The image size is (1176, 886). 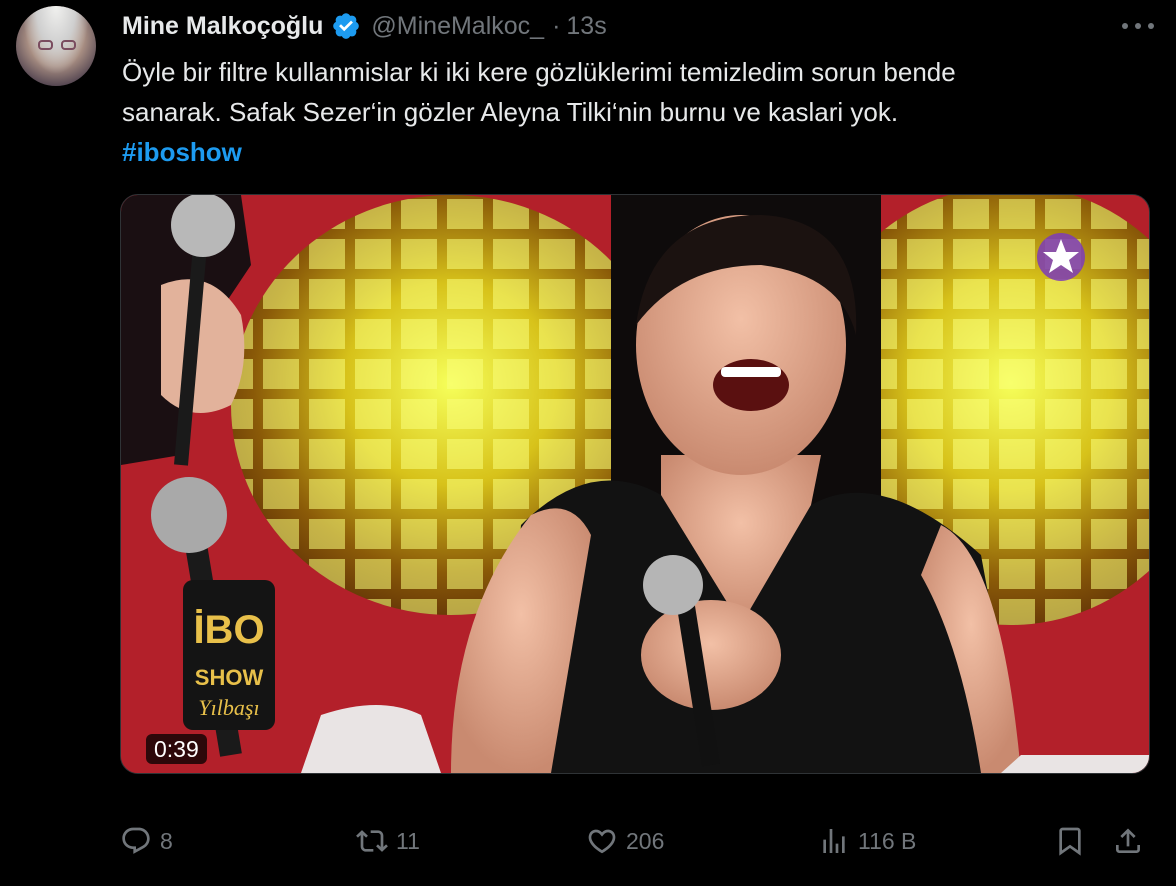 I want to click on action-bar: 8 11 206 116 B, so click(x=640, y=841).